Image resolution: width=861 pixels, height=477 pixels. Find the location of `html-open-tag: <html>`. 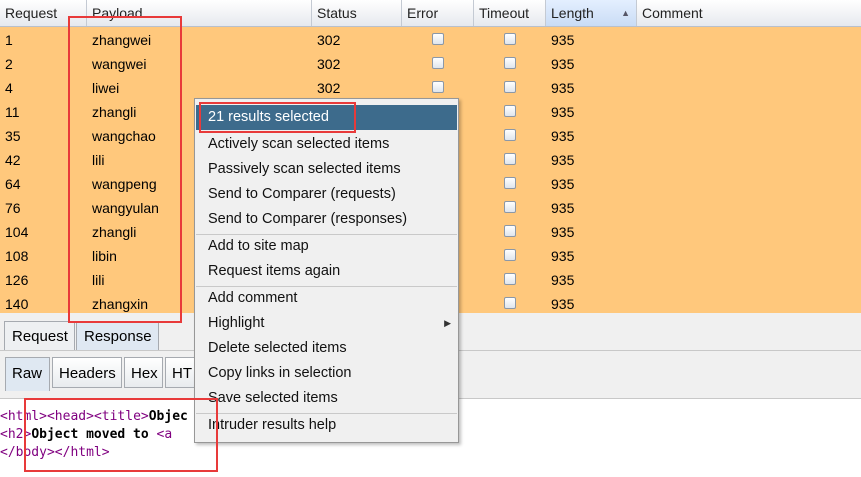

html-open-tag: <html> is located at coordinates (23, 416).